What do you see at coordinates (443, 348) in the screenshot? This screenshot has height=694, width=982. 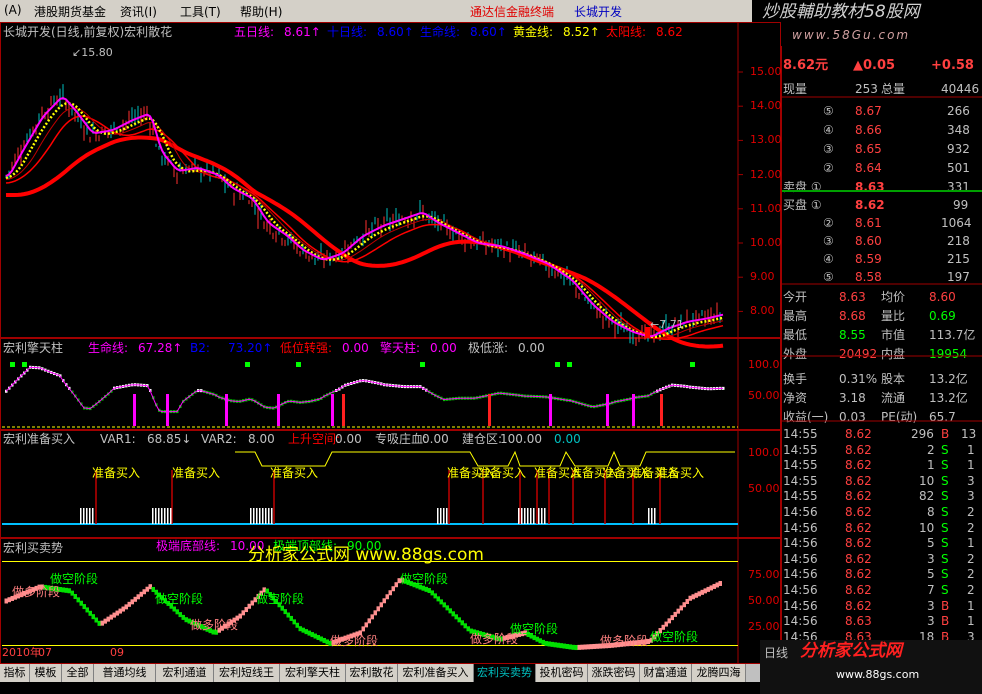 I see `ind1-legend-value: 0.00` at bounding box center [443, 348].